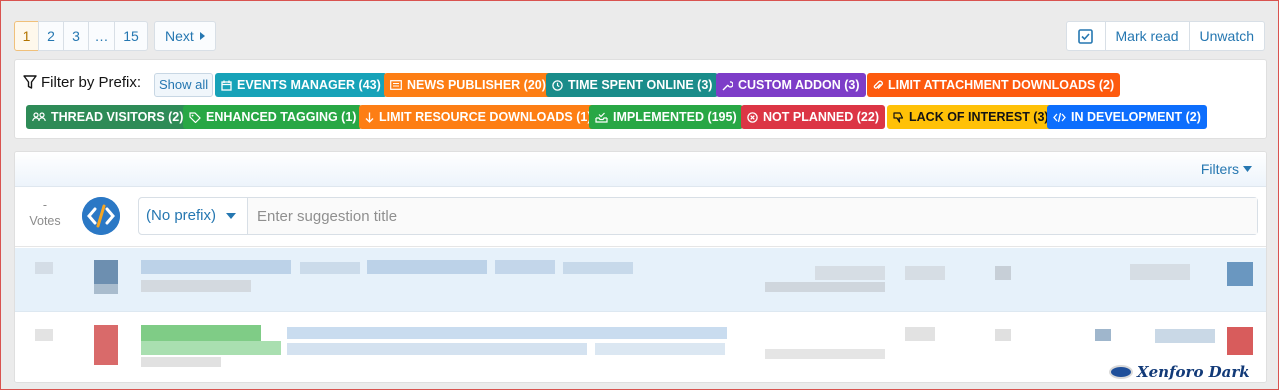  What do you see at coordinates (1146, 36) in the screenshot?
I see `mark-read-button: Mark read` at bounding box center [1146, 36].